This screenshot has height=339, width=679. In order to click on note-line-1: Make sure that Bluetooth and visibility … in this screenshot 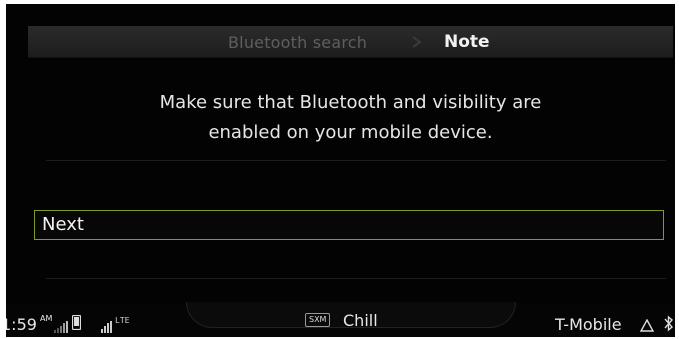, I will do `click(350, 102)`.